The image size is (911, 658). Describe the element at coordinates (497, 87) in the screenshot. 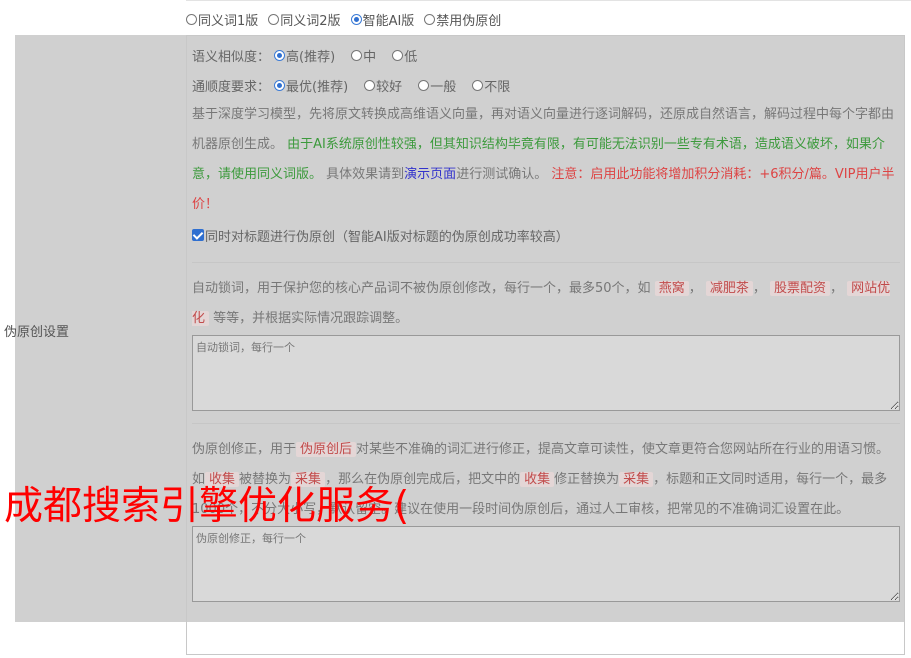

I see `option-label: 不限` at that location.